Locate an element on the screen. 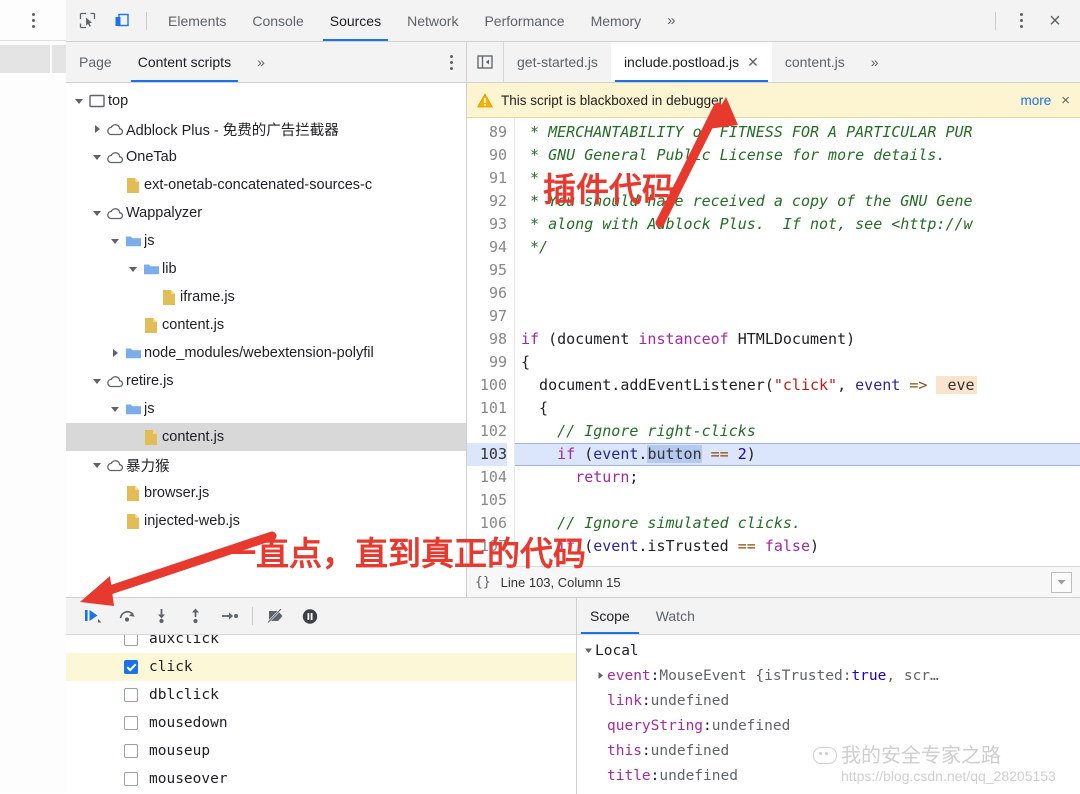 The height and width of the screenshot is (794, 1080). navigator-menu-button is located at coordinates (451, 62).